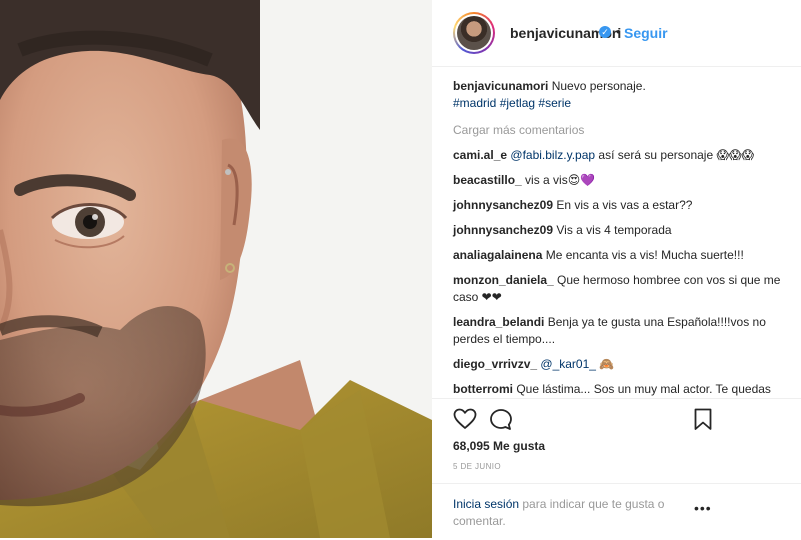  I want to click on caption-username: benjavicunamori, so click(500, 86).